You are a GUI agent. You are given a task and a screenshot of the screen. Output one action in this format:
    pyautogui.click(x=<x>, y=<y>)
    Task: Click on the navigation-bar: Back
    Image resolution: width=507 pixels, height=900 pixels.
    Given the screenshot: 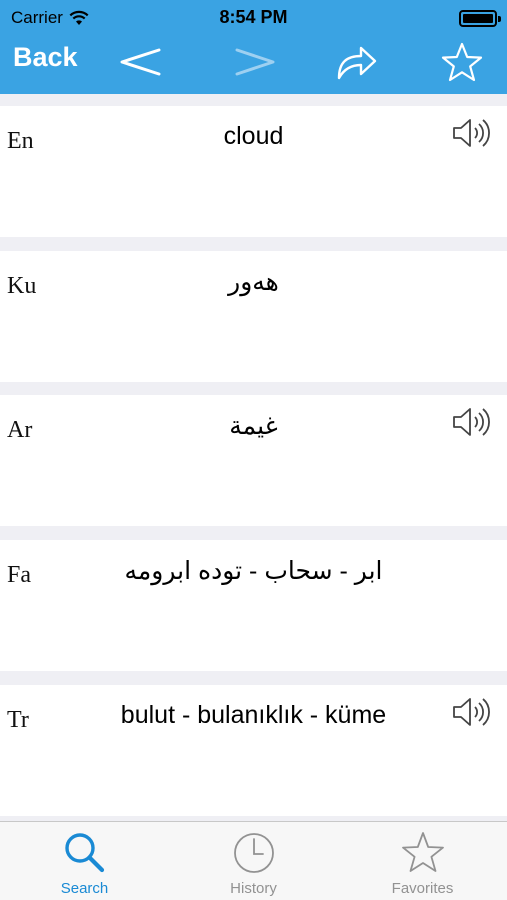 What is the action you would take?
    pyautogui.click(x=253, y=65)
    